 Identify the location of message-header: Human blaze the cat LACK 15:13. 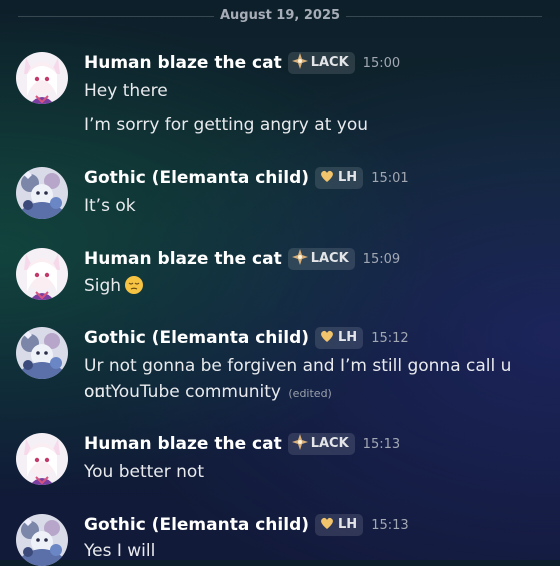
(242, 445).